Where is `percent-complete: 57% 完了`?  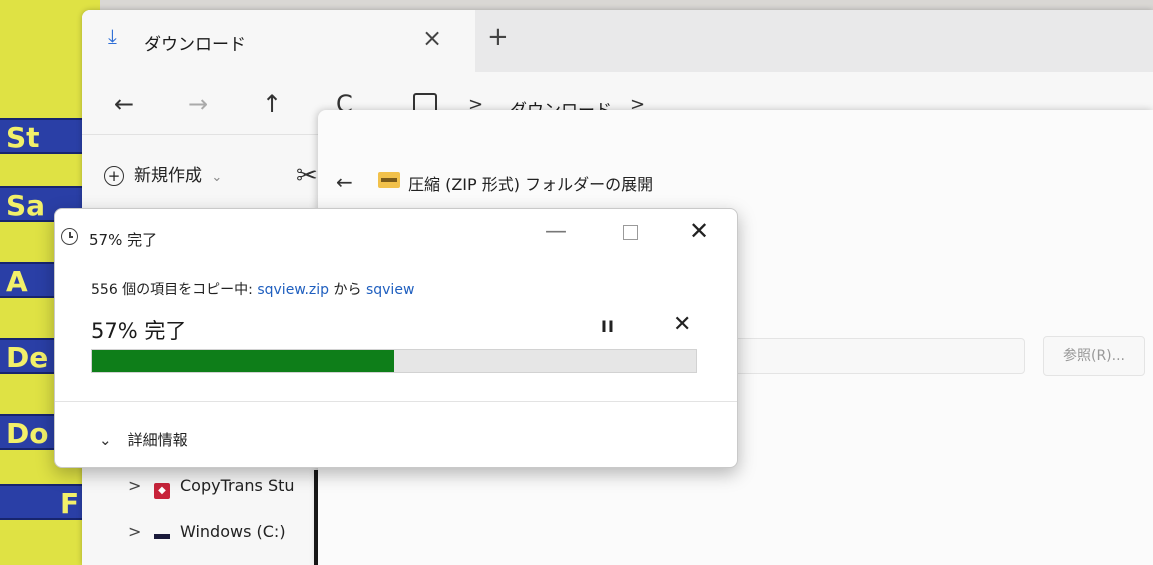
percent-complete: 57% 完了 is located at coordinates (139, 331).